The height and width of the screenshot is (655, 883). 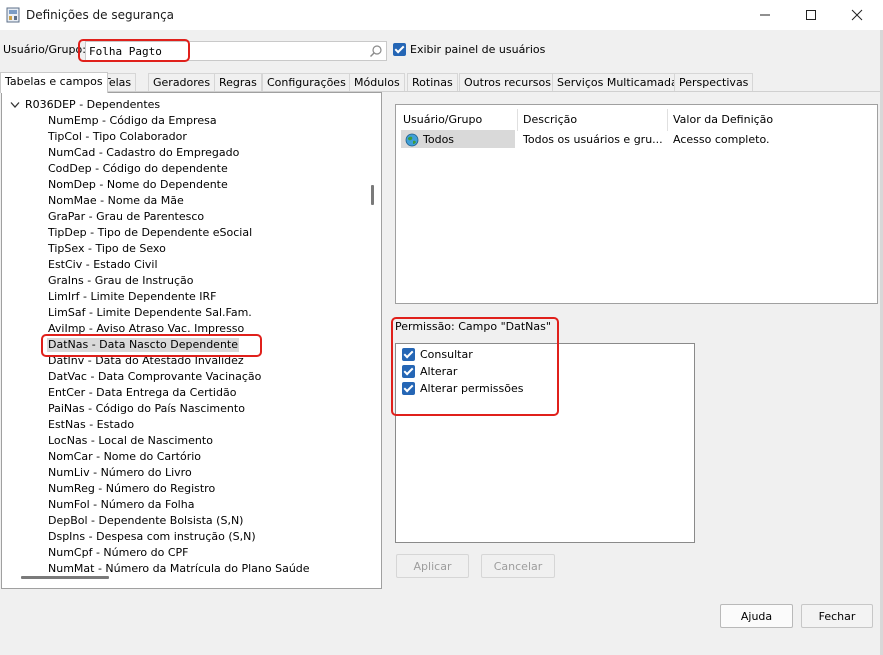 I want to click on close-button: Fechar, so click(x=837, y=616).